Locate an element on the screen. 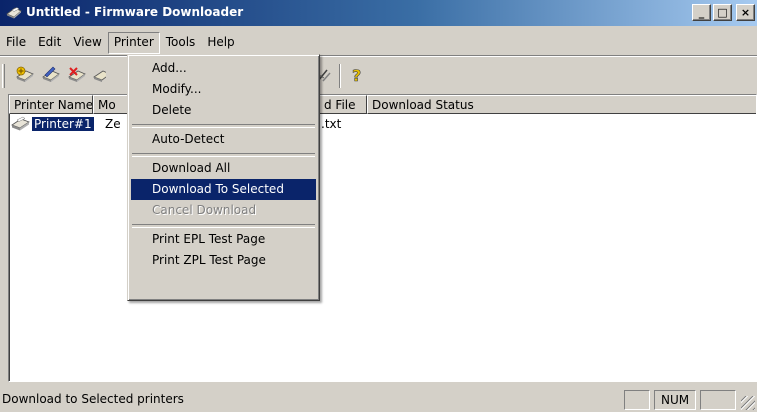  printer-icon is located at coordinates (99, 76).